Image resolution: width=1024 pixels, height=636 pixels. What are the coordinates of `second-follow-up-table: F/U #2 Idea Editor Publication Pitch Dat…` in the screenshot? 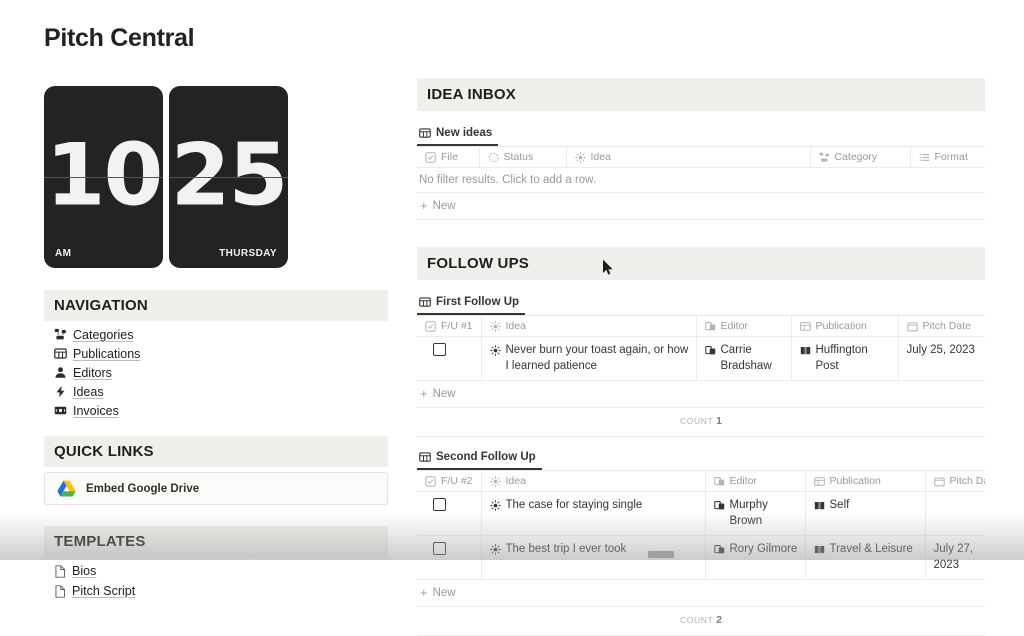 It's located at (701, 526).